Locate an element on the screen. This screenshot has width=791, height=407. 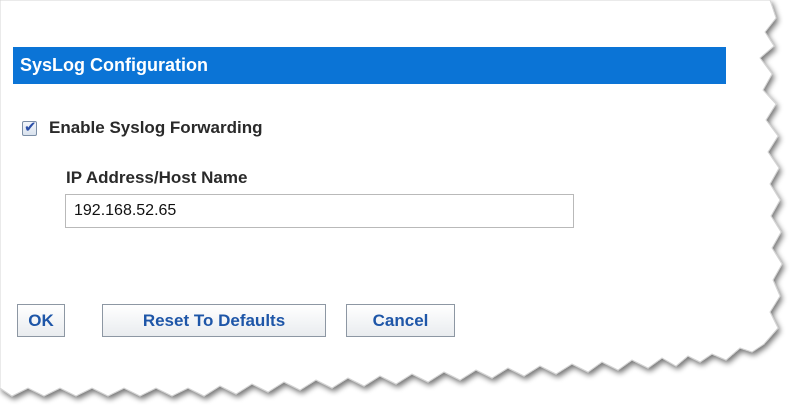
enable-syslog-label: Enable Syslog Forwarding is located at coordinates (156, 127).